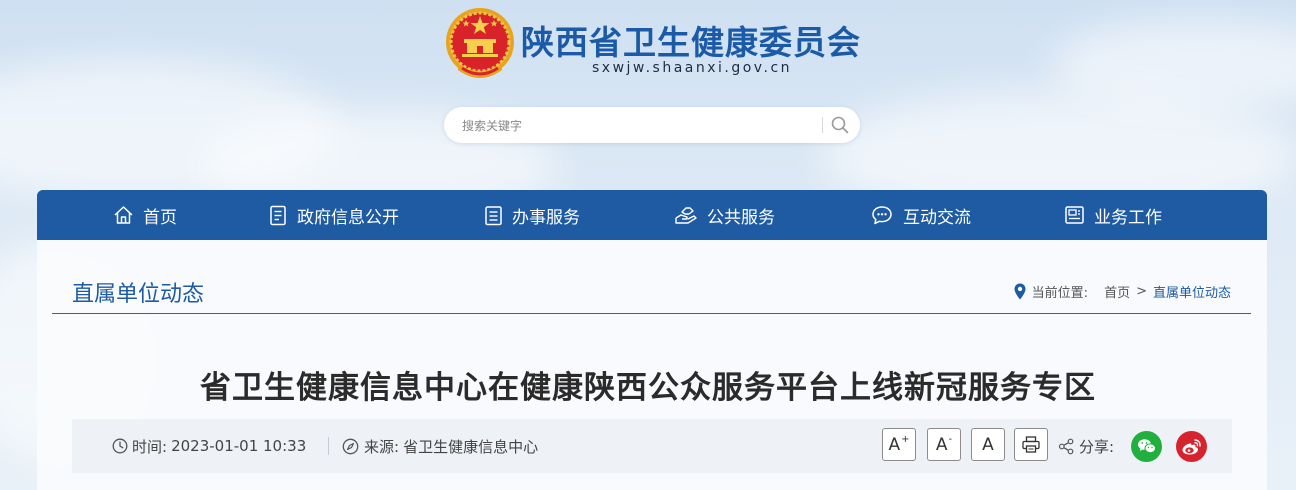 Image resolution: width=1296 pixels, height=490 pixels. I want to click on national-emblem-logo, so click(480, 45).